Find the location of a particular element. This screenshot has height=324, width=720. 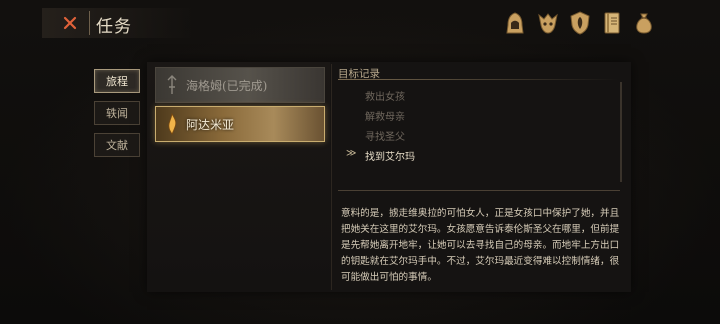

quest-item-completed: 海格姆(已完成) is located at coordinates (240, 85).